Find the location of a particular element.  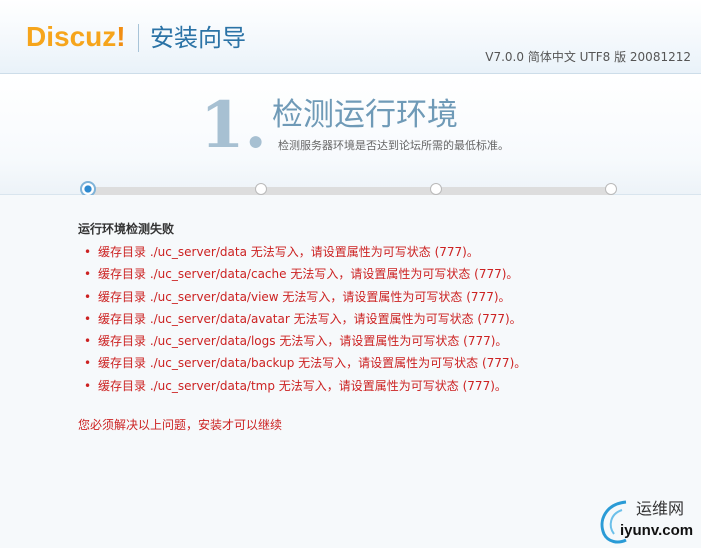

wizard-title: 安装向导 is located at coordinates (198, 38).